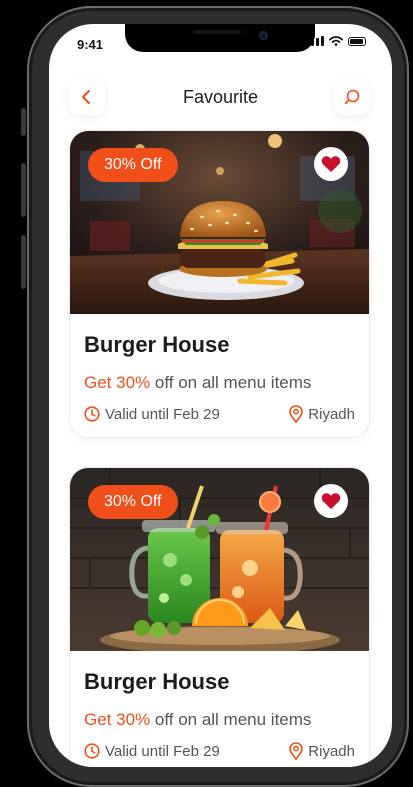 This screenshot has height=787, width=413. I want to click on app-header: Favourite, so click(220, 99).